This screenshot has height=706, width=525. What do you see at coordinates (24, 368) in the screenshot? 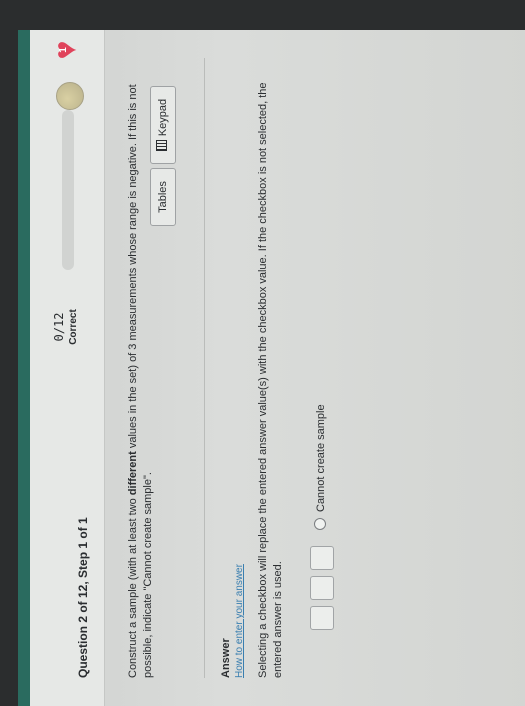
I see `header-accent-stripe` at bounding box center [24, 368].